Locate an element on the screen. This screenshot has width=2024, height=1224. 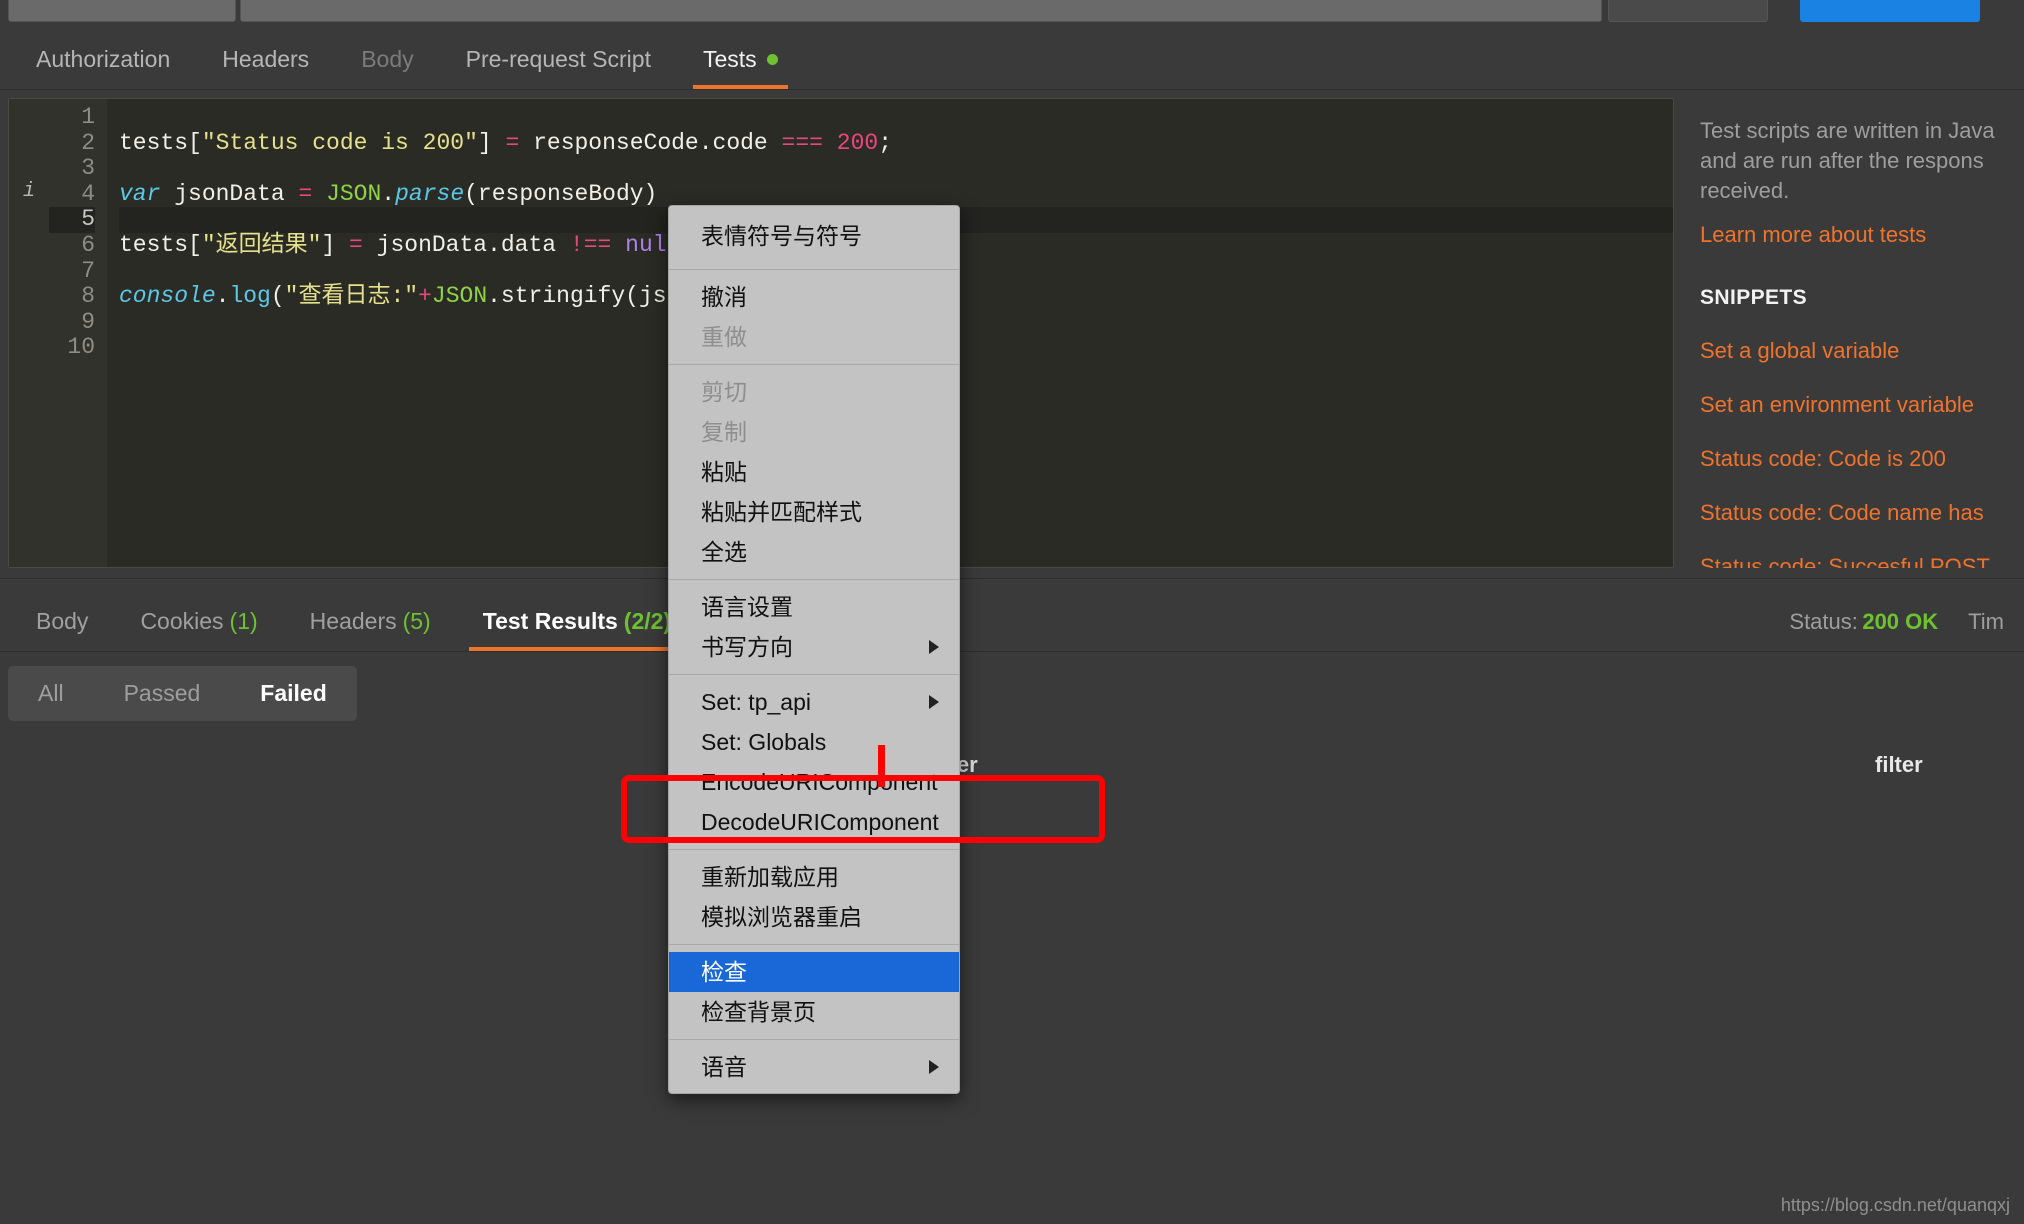
status-label: Status: is located at coordinates (1823, 621).